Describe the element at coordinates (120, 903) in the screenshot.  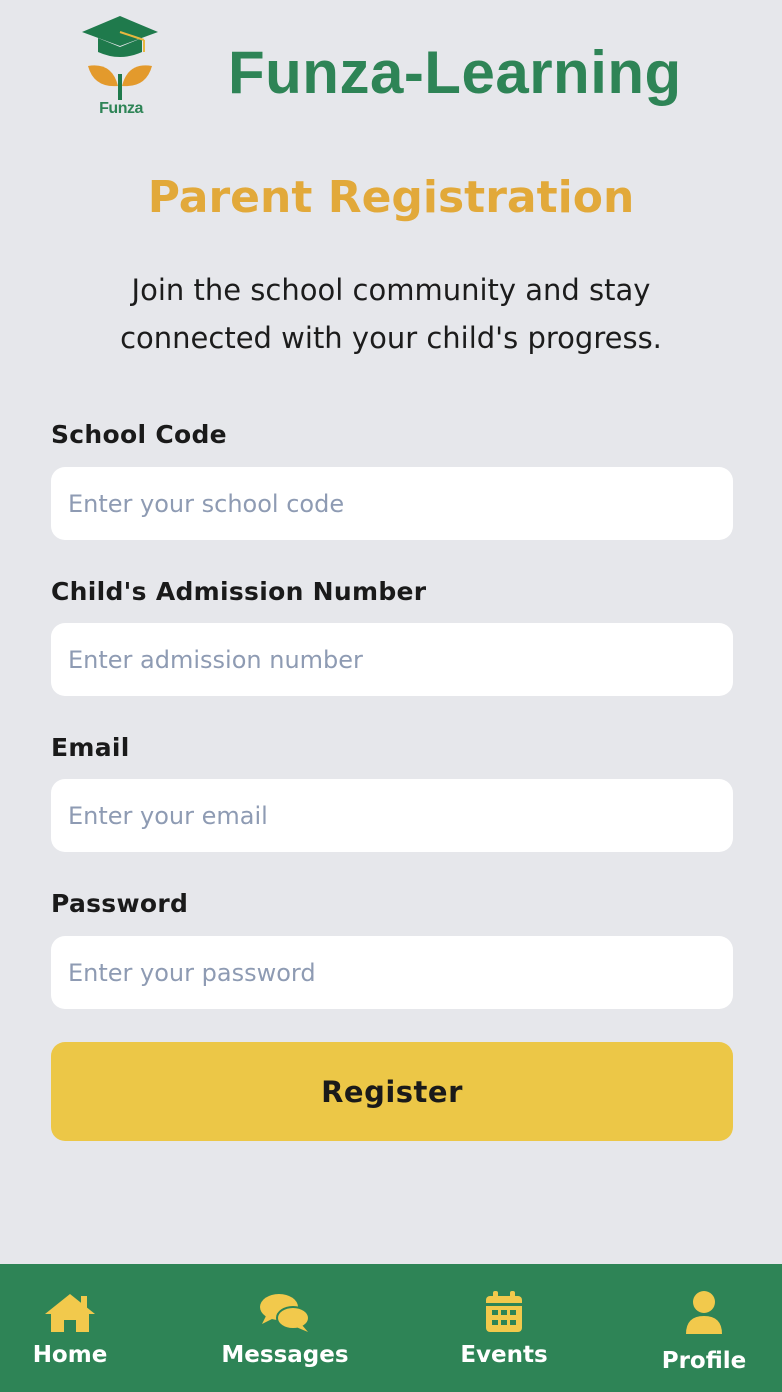
I see `password-label: Password` at that location.